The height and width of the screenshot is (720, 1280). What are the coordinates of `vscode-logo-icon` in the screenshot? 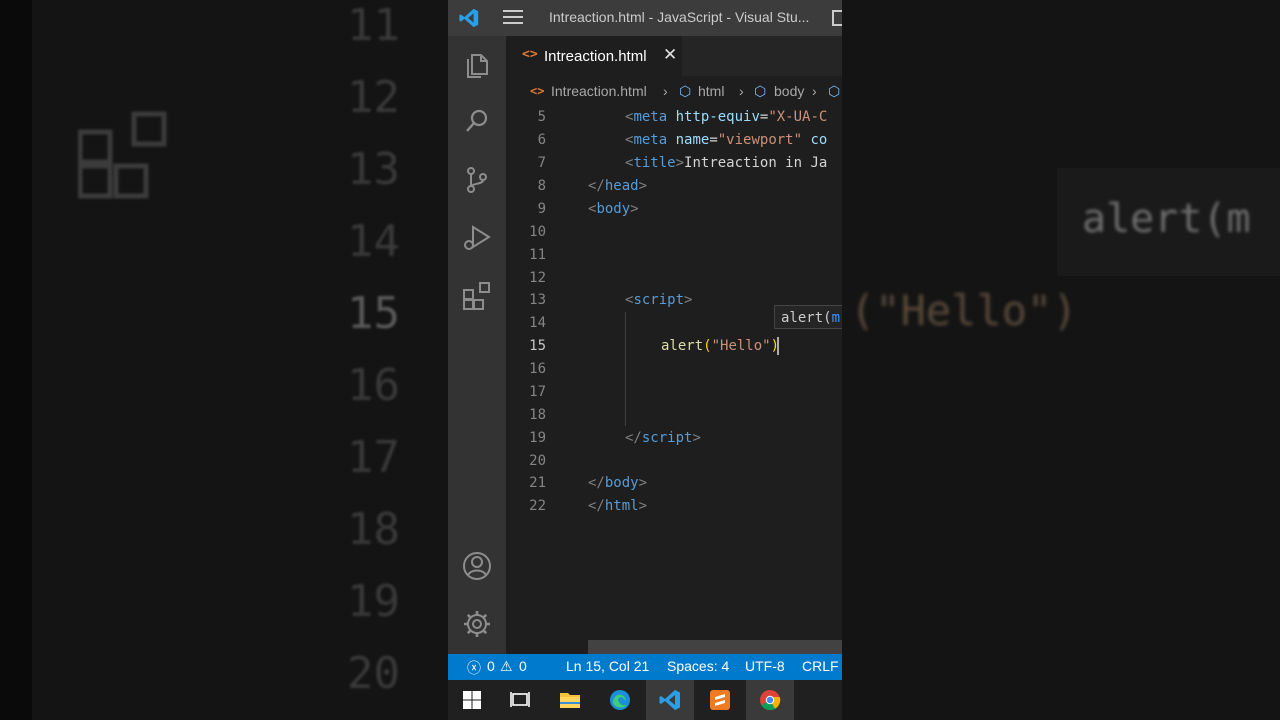 It's located at (469, 18).